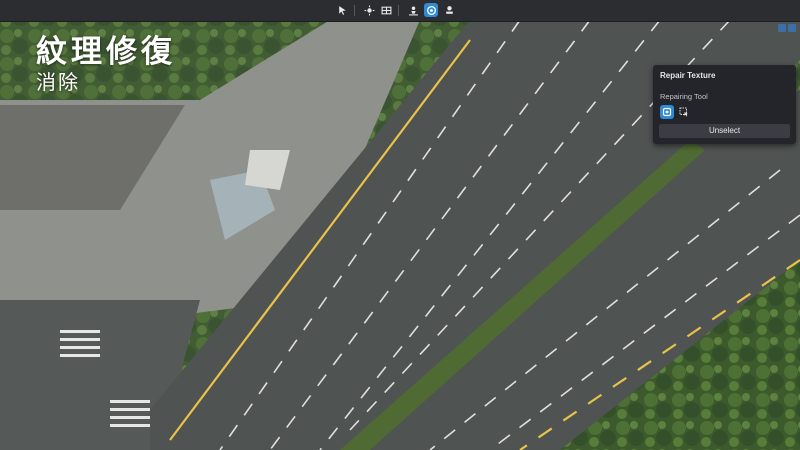 This screenshot has height=450, width=800. I want to click on sun-light-icon, so click(369, 10).